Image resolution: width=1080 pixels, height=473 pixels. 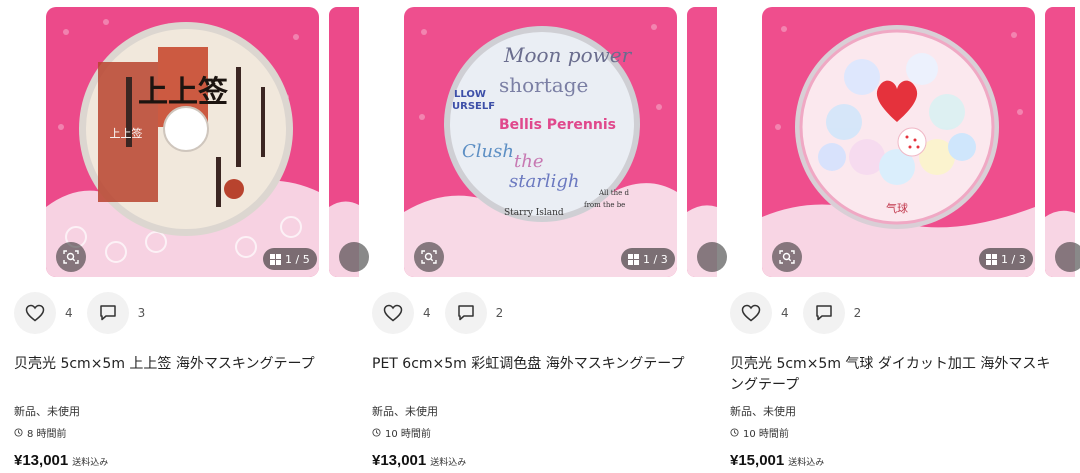 I want to click on social-actions: 4 3, so click(x=86, y=313).